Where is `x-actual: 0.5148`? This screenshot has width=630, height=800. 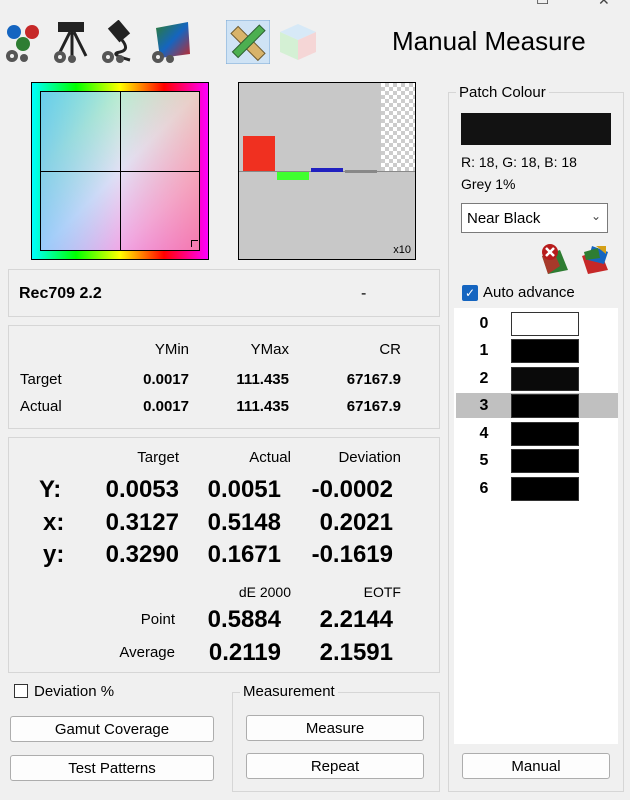
x-actual: 0.5148 is located at coordinates (244, 522).